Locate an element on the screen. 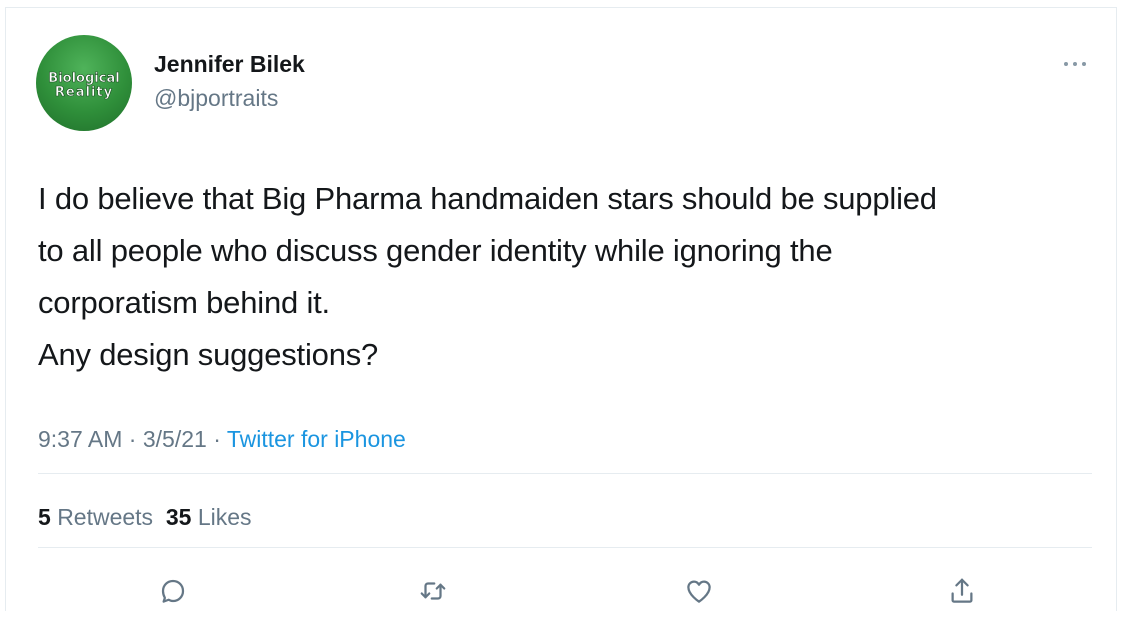 The image size is (1122, 618). tweet-source-link: Twitter for iPhone is located at coordinates (316, 439).